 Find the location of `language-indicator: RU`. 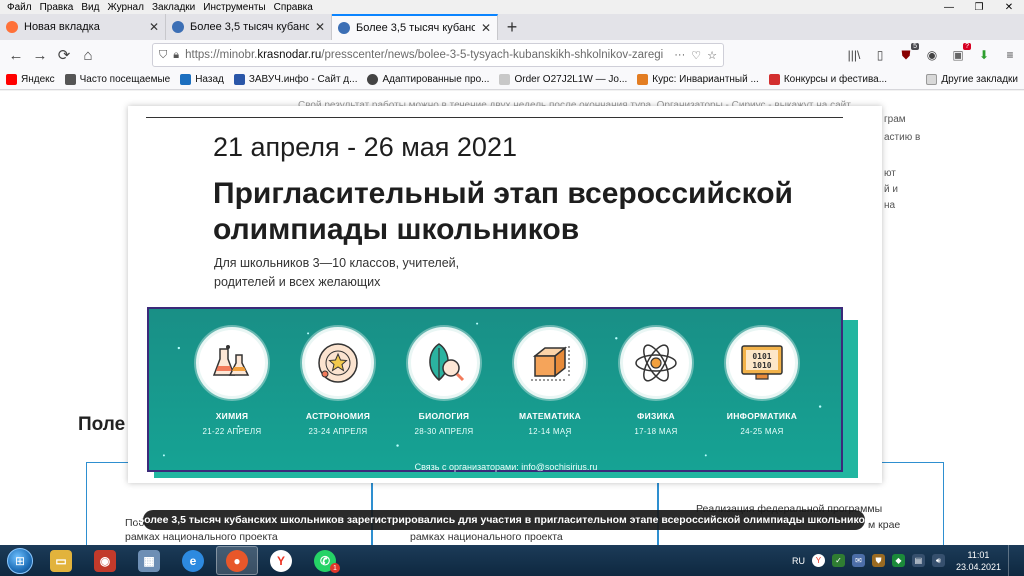

language-indicator: RU is located at coordinates (798, 561).